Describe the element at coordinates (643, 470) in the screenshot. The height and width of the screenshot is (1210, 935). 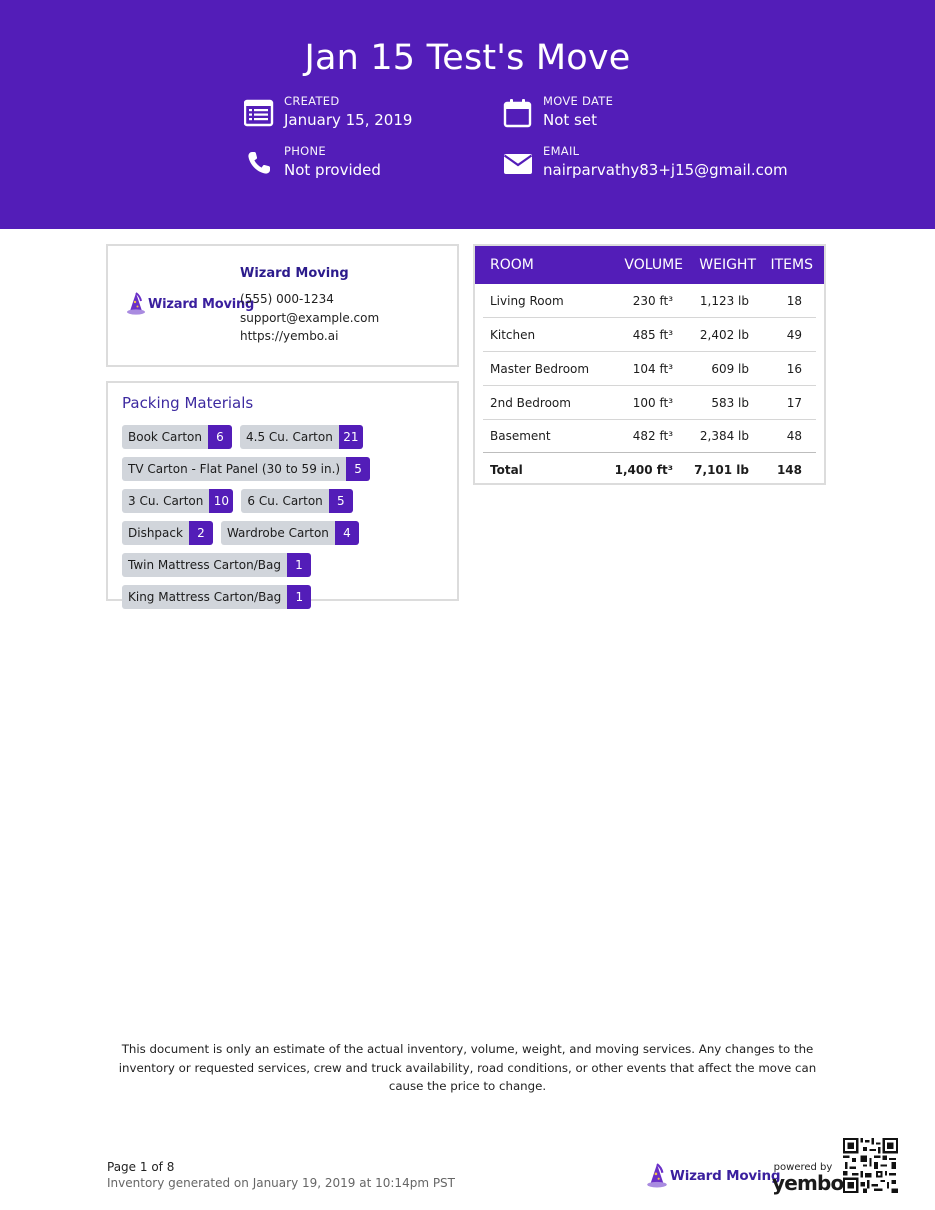
I see `total-volume: 1,400 ft³` at that location.